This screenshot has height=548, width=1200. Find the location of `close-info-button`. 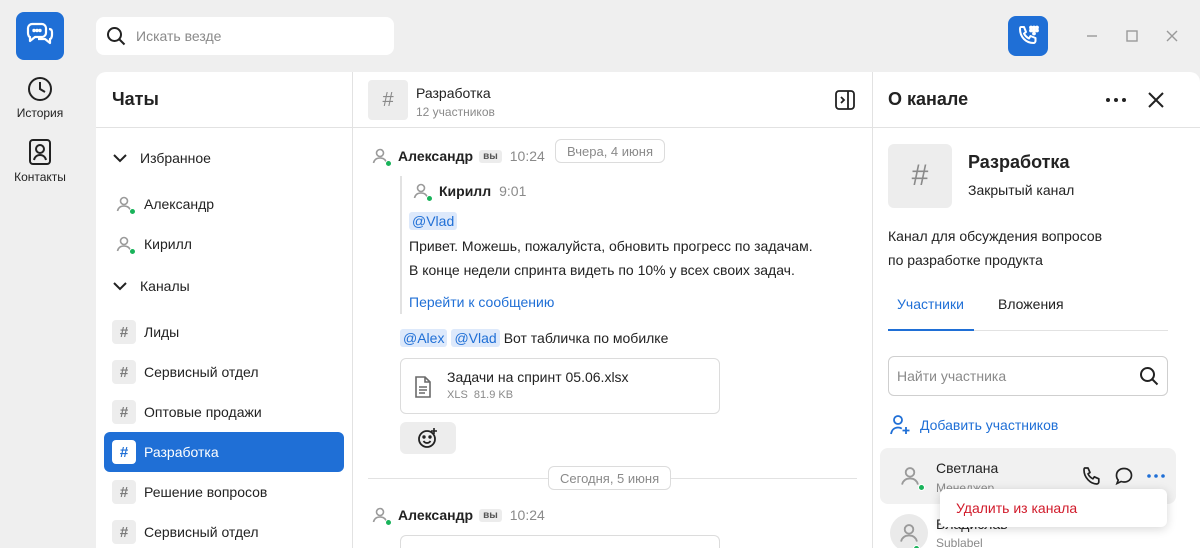

close-info-button is located at coordinates (1156, 100).